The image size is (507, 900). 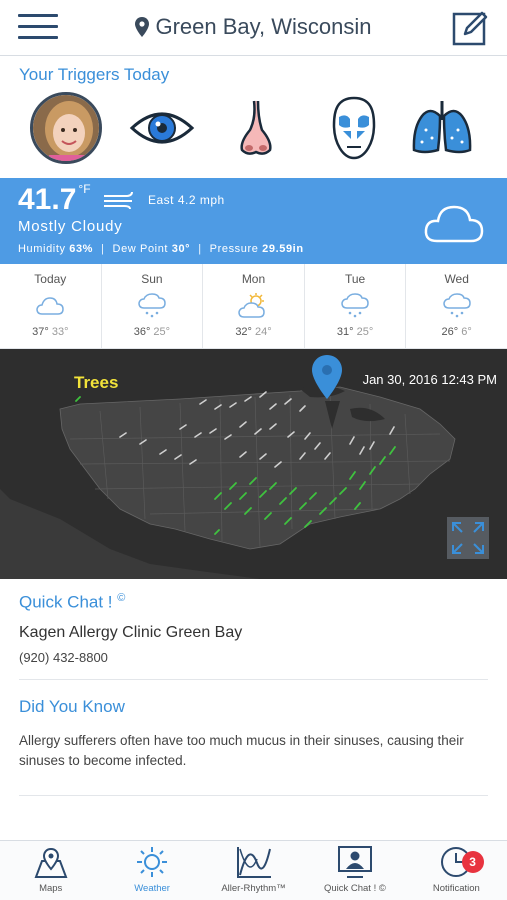 I want to click on forecast-day: Tue 31° 25°, so click(x=356, y=306).